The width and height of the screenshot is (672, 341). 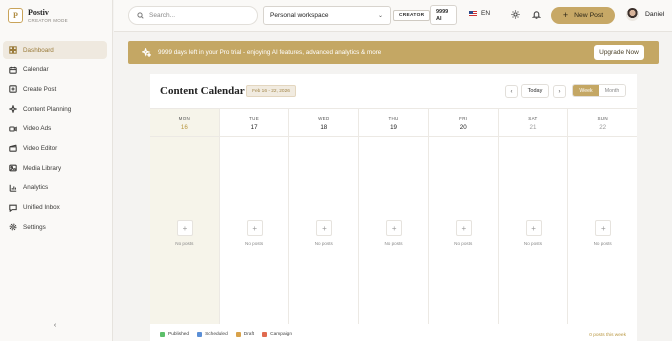 What do you see at coordinates (603, 123) in the screenshot?
I see `day-header: SUN 22` at bounding box center [603, 123].